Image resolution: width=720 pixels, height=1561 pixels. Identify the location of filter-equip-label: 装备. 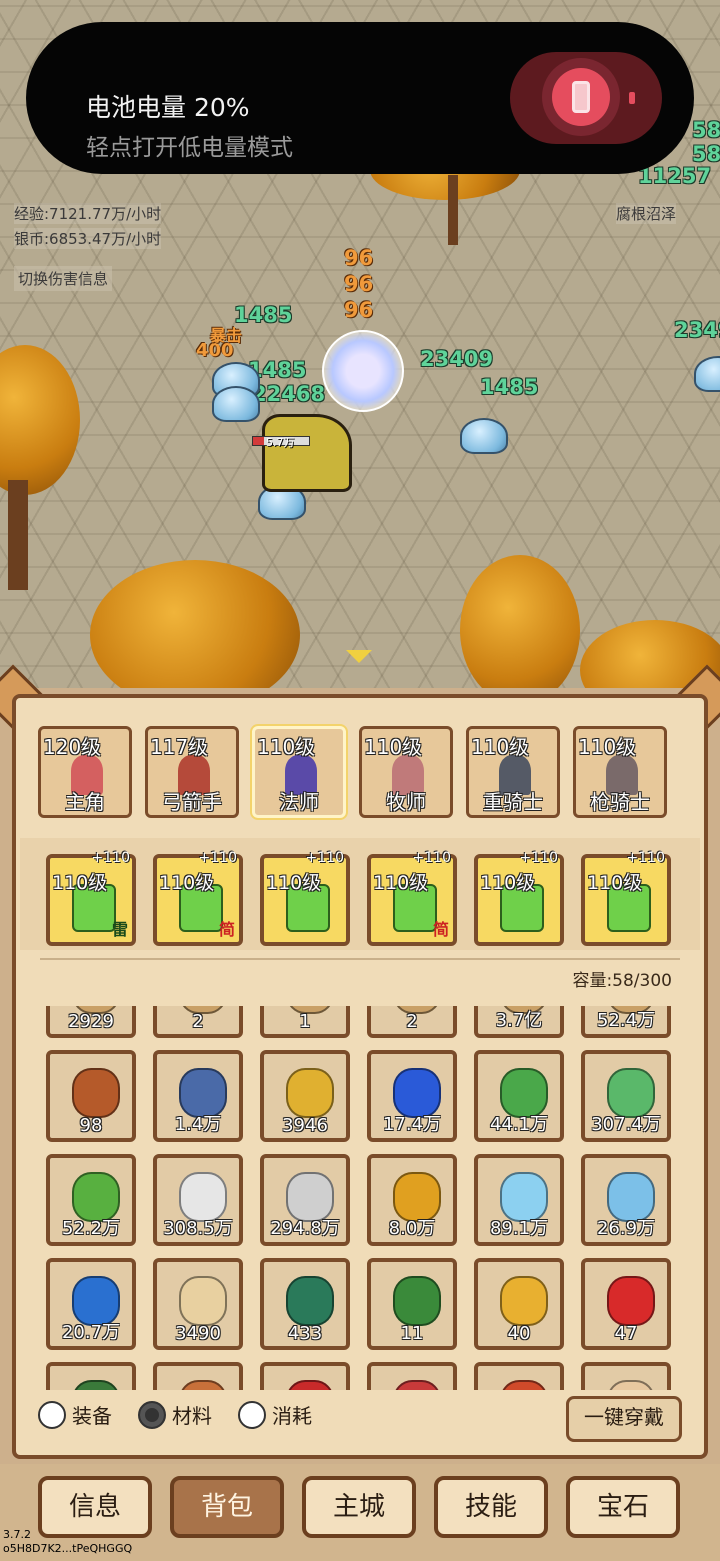
(92, 1416).